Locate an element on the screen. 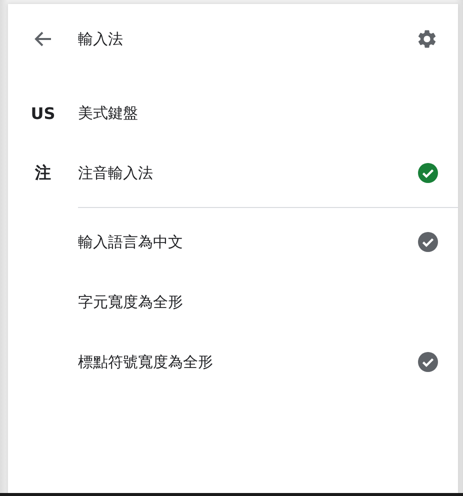 The image size is (463, 496). page-title: 輸入法 is located at coordinates (101, 39).